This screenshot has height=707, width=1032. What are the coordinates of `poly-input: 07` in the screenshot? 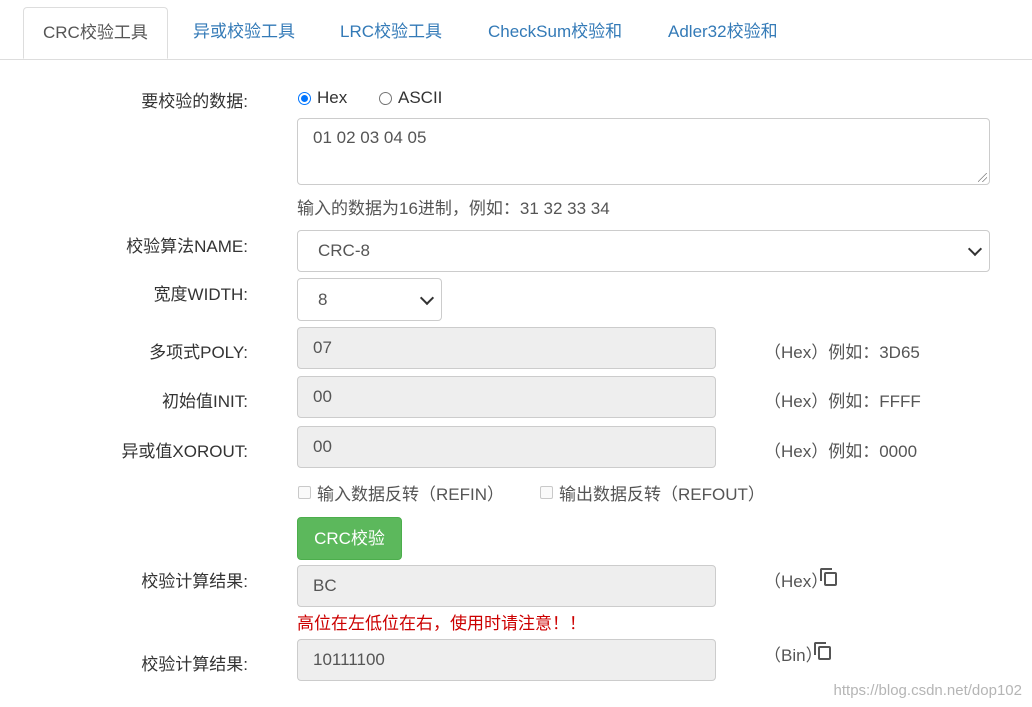 It's located at (506, 348).